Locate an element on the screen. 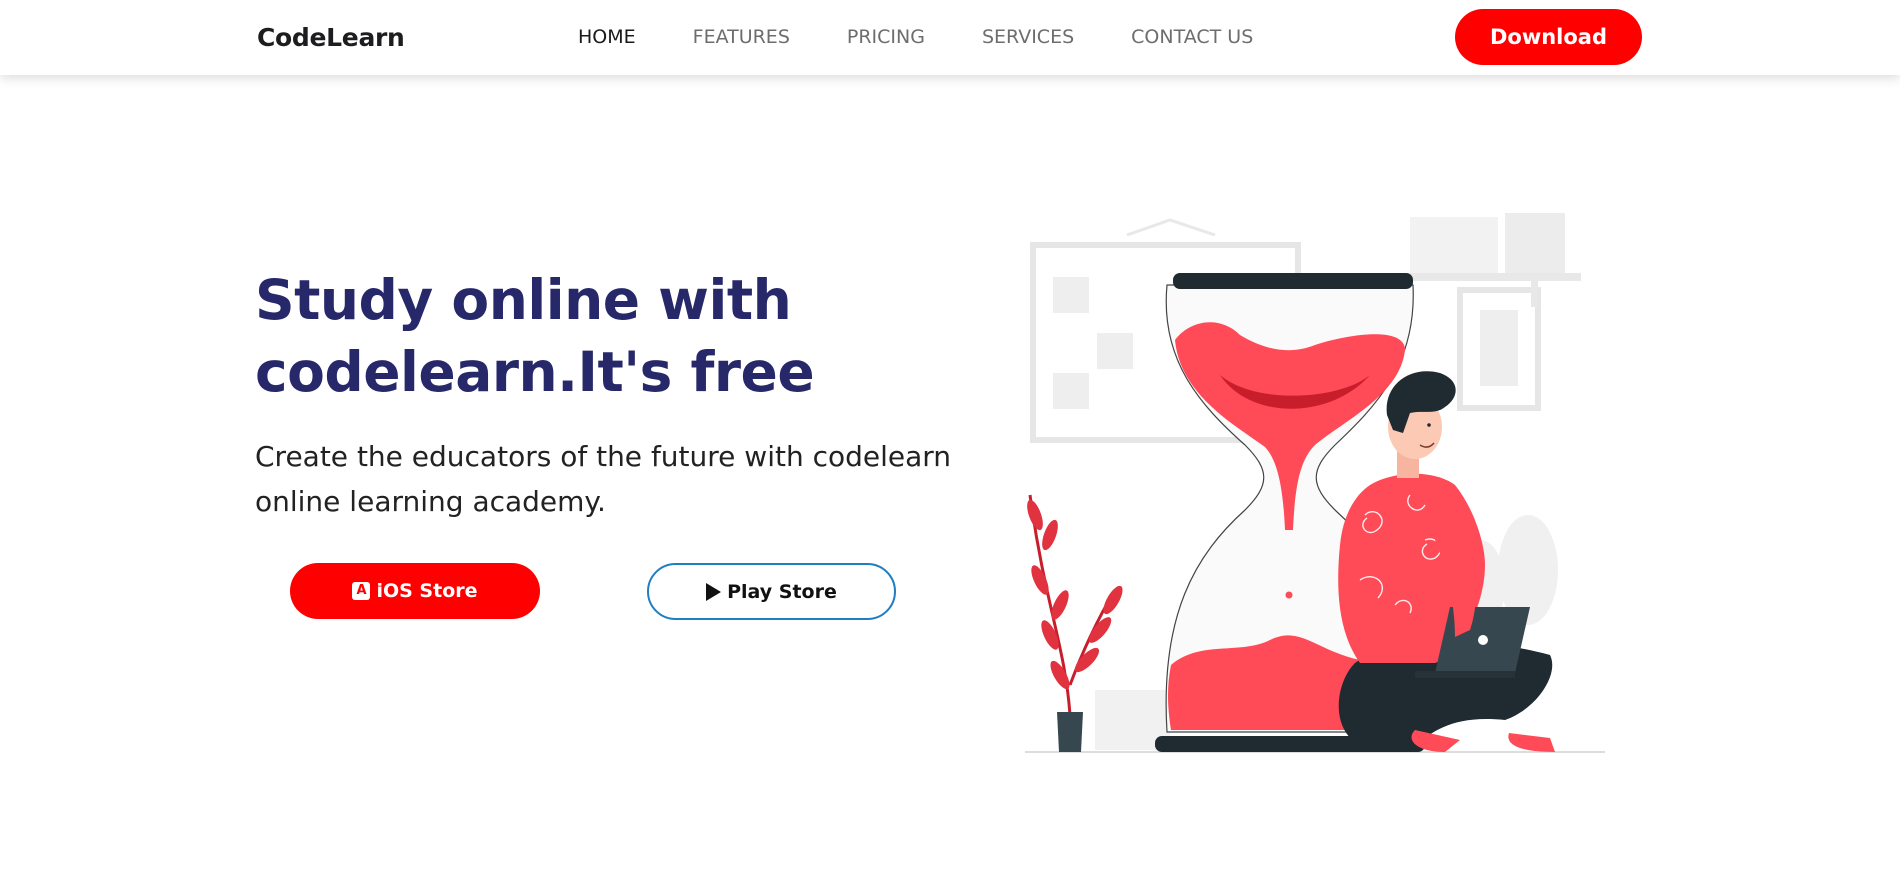  ios-store-label: iOS Store is located at coordinates (427, 591).